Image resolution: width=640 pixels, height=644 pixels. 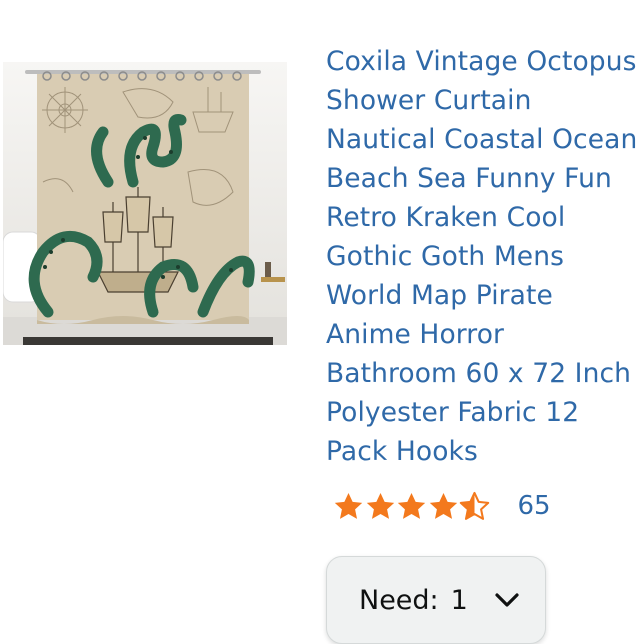 I want to click on quantity-dropdown: Need: 1, so click(x=436, y=600).